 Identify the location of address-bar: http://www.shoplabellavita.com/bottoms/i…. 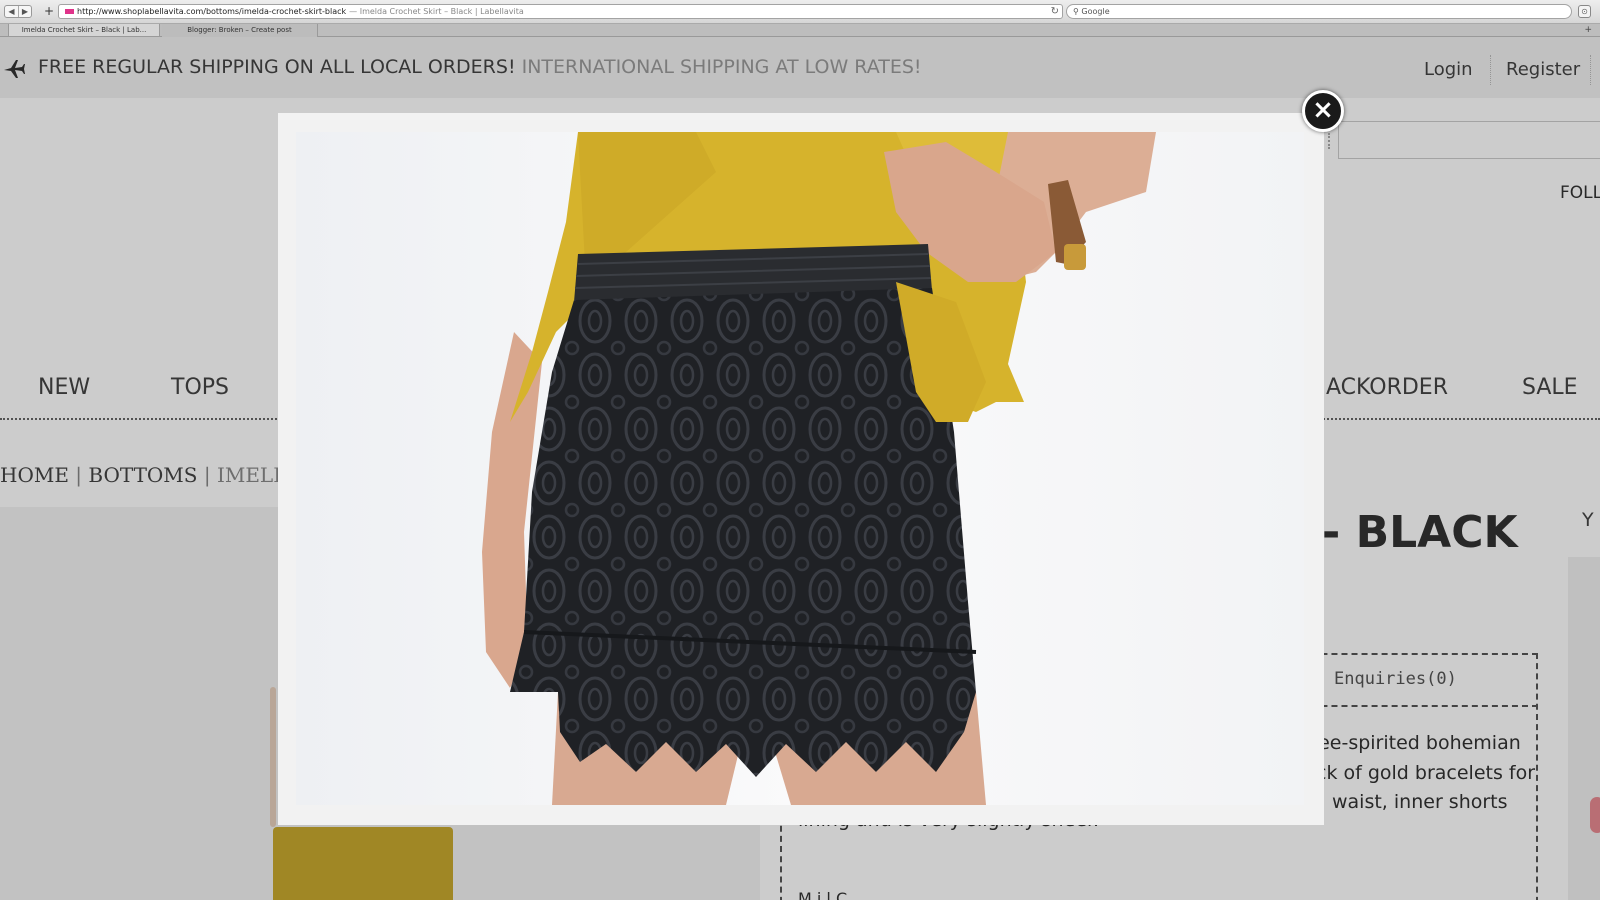
(560, 11).